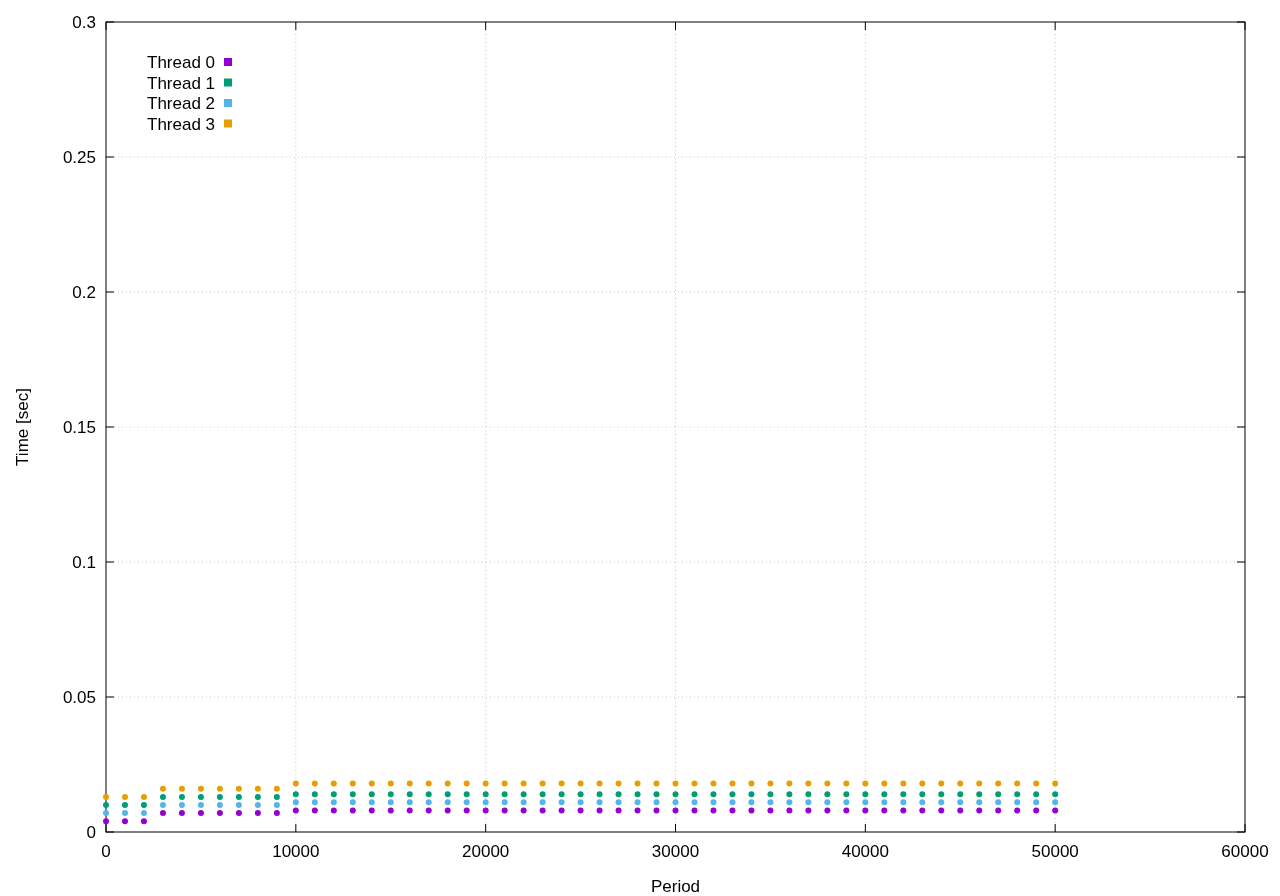 This screenshot has width=1280, height=896. Describe the element at coordinates (84, 562) in the screenshot. I see `axis-tick-label: 0.1` at that location.